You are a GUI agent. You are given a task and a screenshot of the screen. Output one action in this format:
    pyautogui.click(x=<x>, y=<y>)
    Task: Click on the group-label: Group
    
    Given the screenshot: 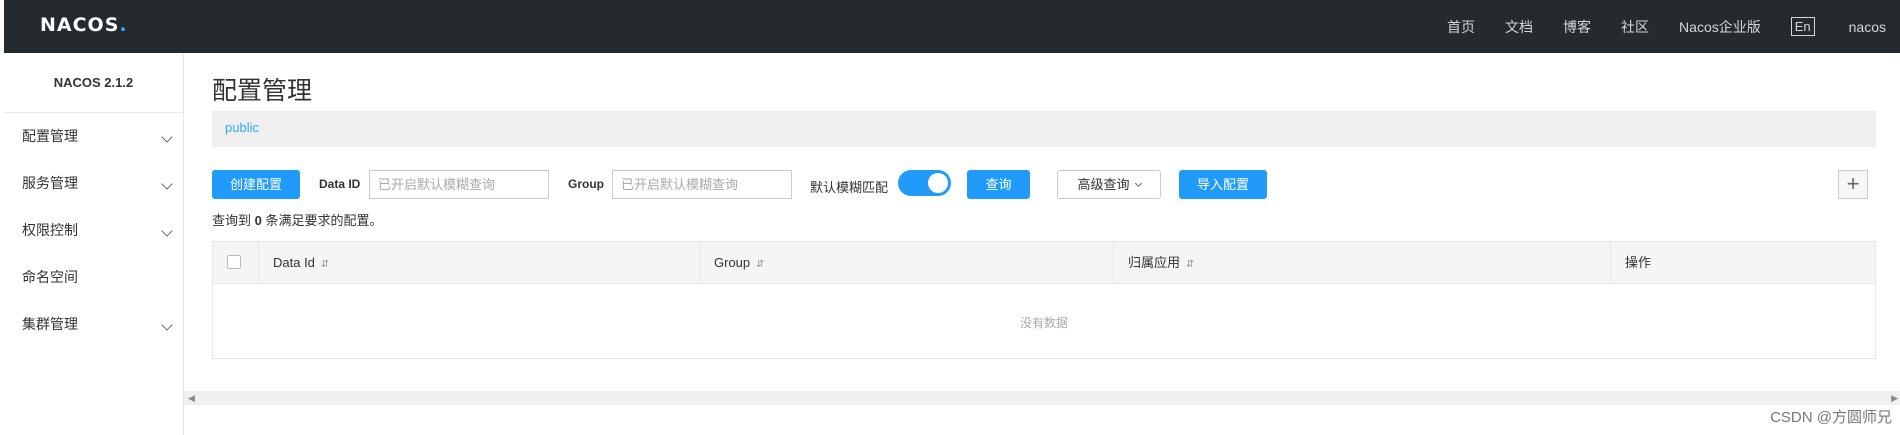 What is the action you would take?
    pyautogui.click(x=586, y=184)
    